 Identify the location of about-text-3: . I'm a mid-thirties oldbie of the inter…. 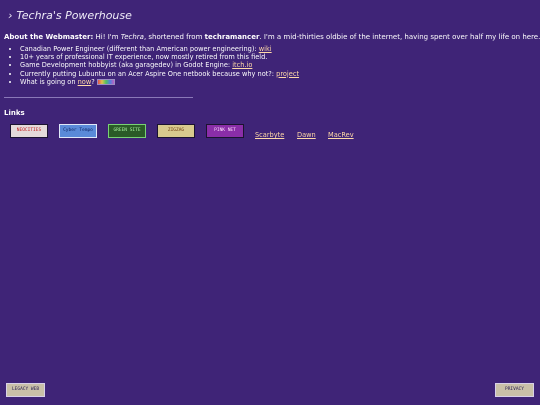
(399, 37).